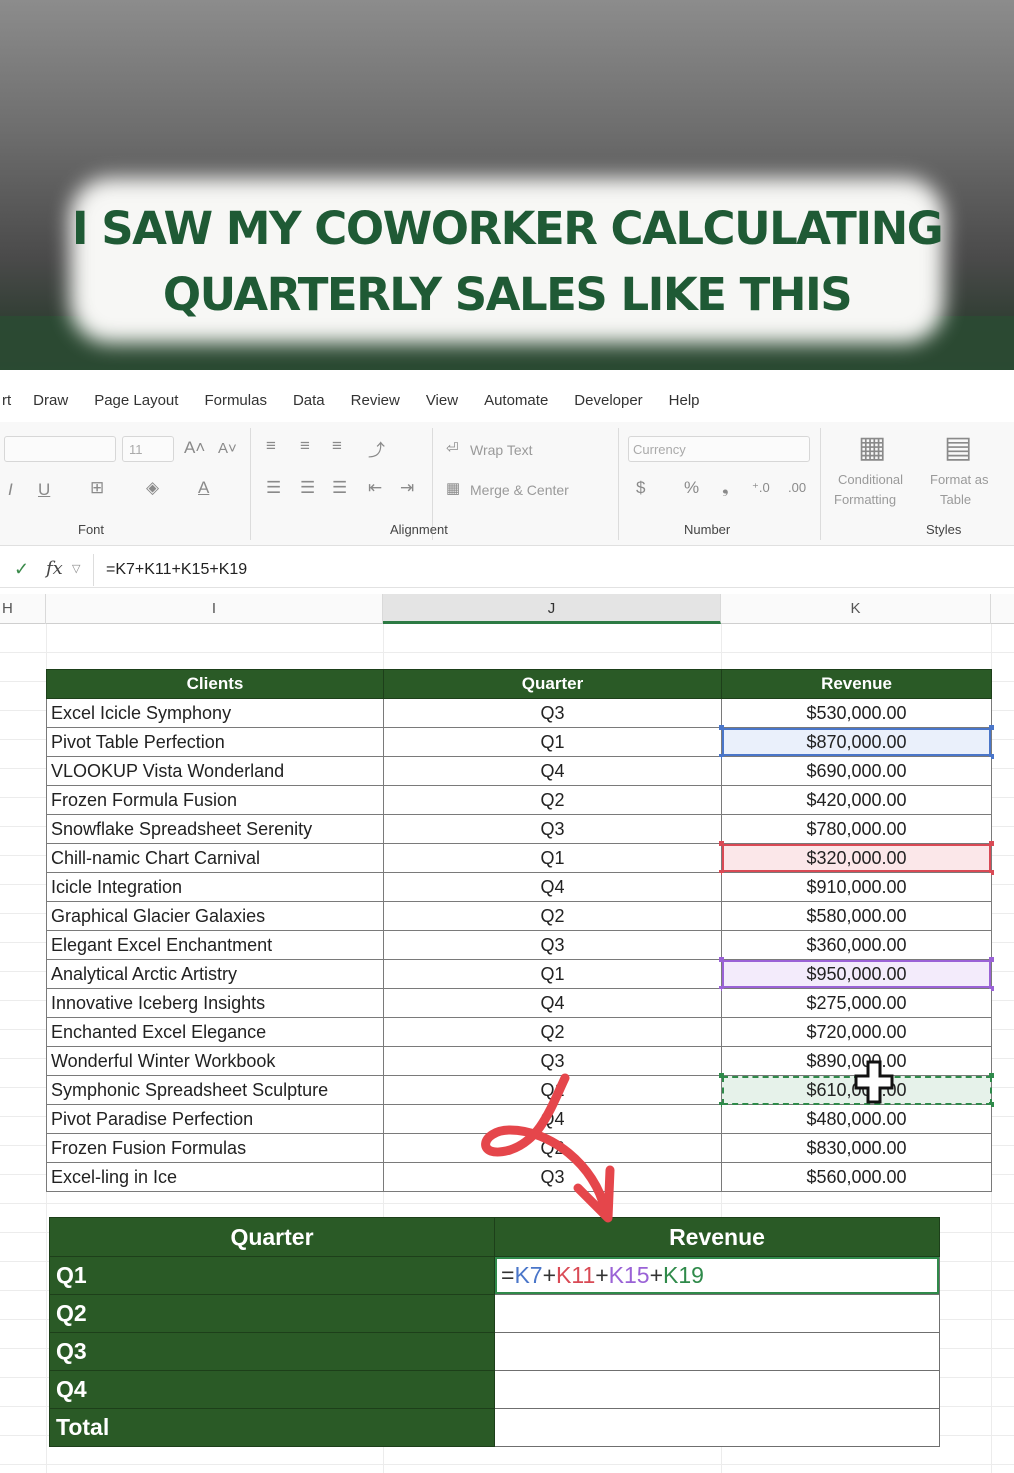 This screenshot has height=1473, width=1014. I want to click on tab-page-layout: Page Layout, so click(136, 400).